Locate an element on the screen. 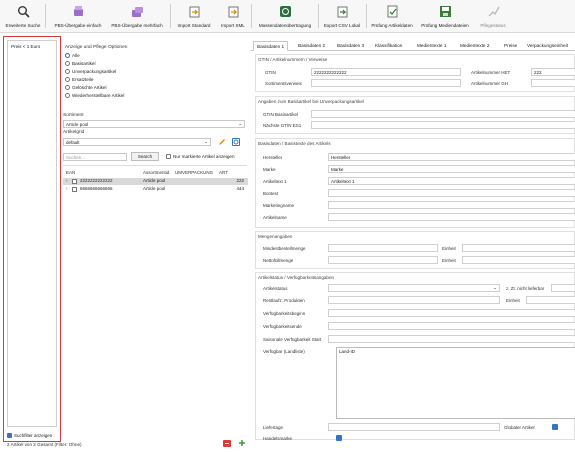 The image size is (575, 452). tab-basisdaten-1: Basisdaten 1 is located at coordinates (271, 46).